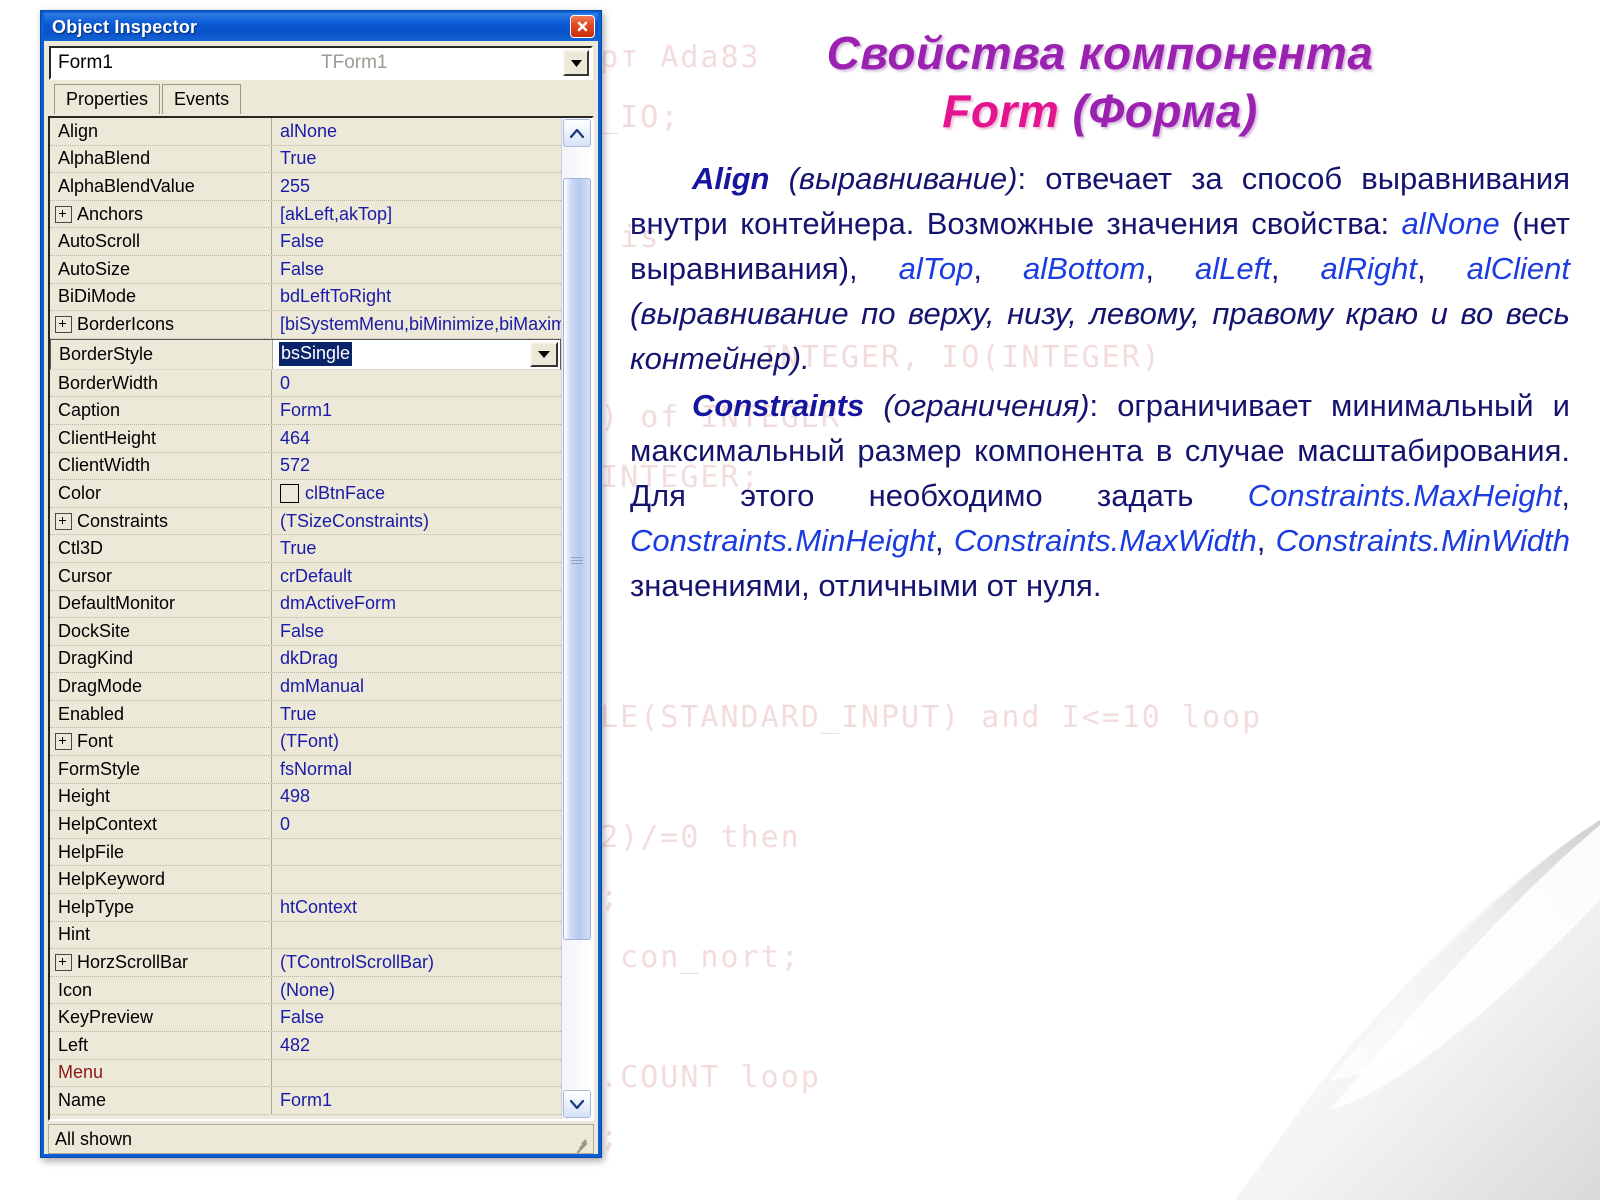  What do you see at coordinates (202, 99) in the screenshot?
I see `tab-events: Events` at bounding box center [202, 99].